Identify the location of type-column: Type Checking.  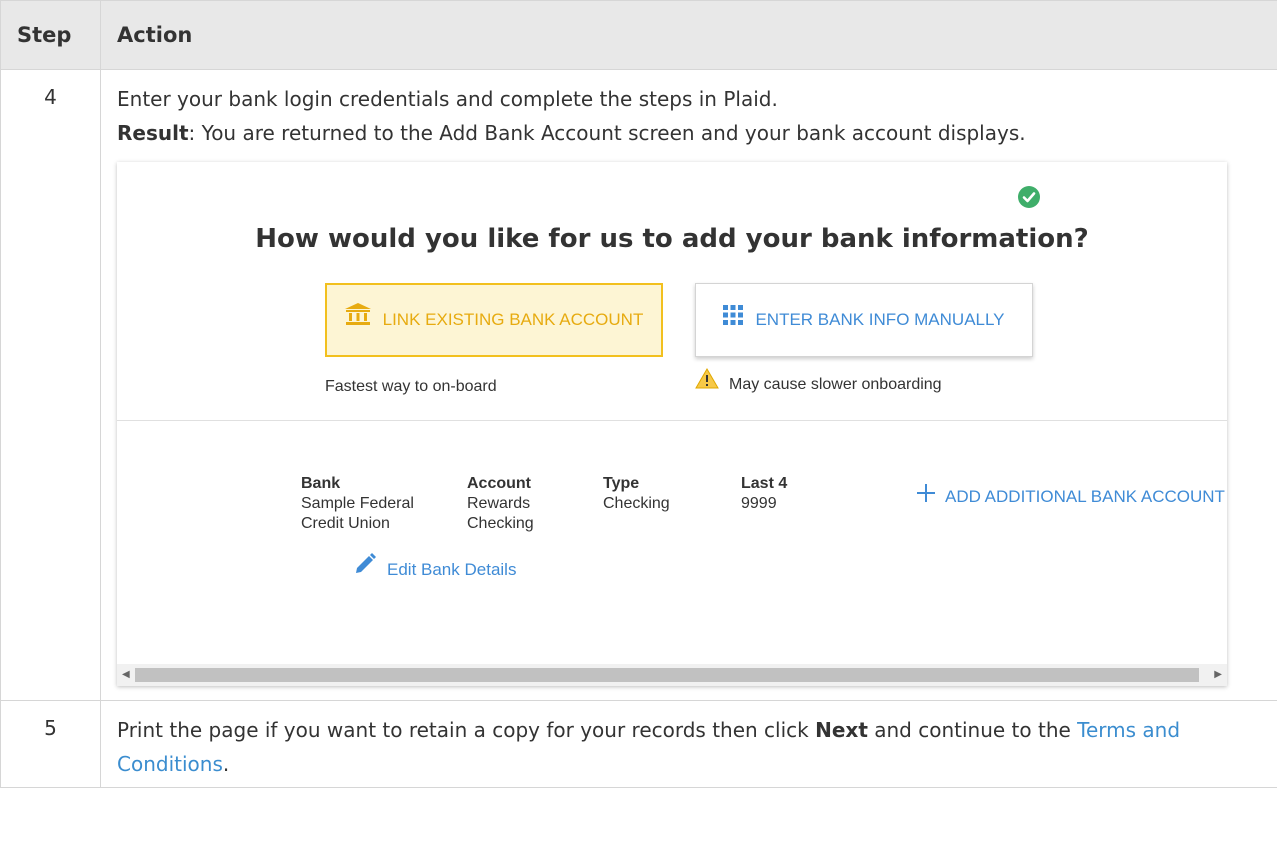
(636, 494).